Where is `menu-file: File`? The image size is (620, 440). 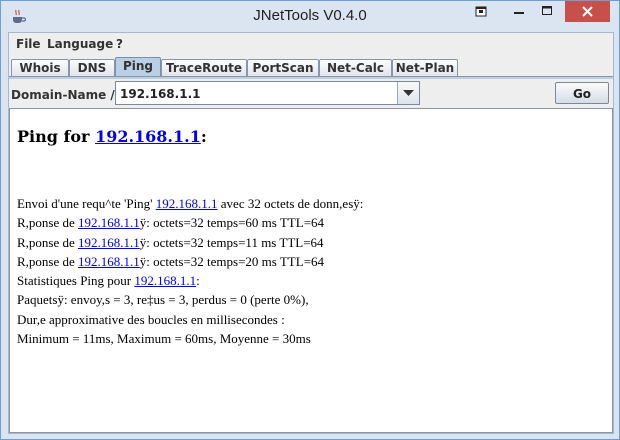
menu-file: File is located at coordinates (28, 44).